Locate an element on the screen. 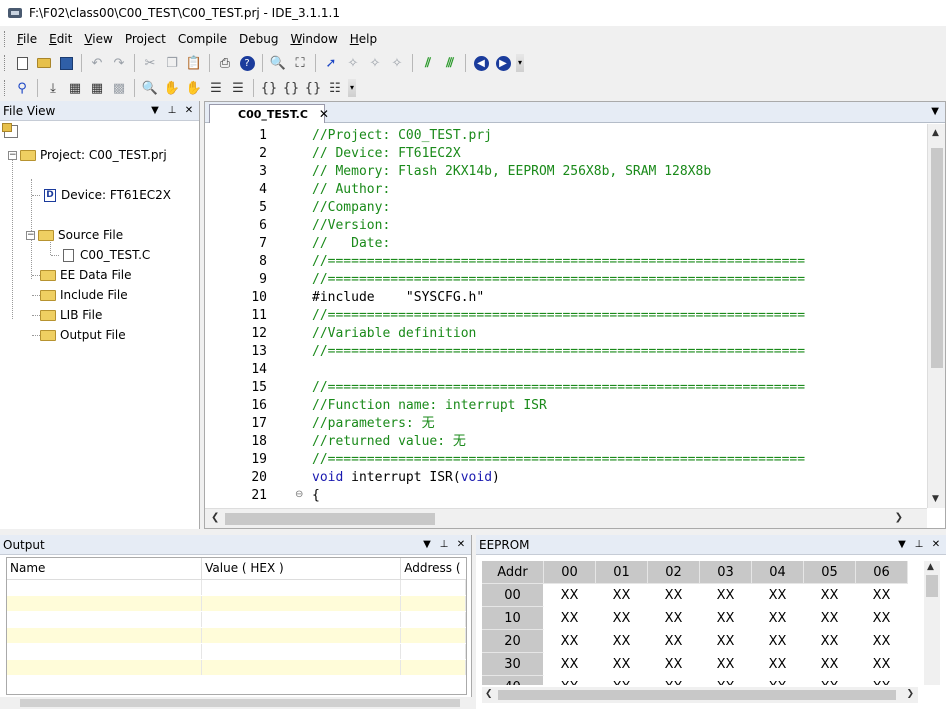  output-horizontal-scrollbar is located at coordinates (236, 703).